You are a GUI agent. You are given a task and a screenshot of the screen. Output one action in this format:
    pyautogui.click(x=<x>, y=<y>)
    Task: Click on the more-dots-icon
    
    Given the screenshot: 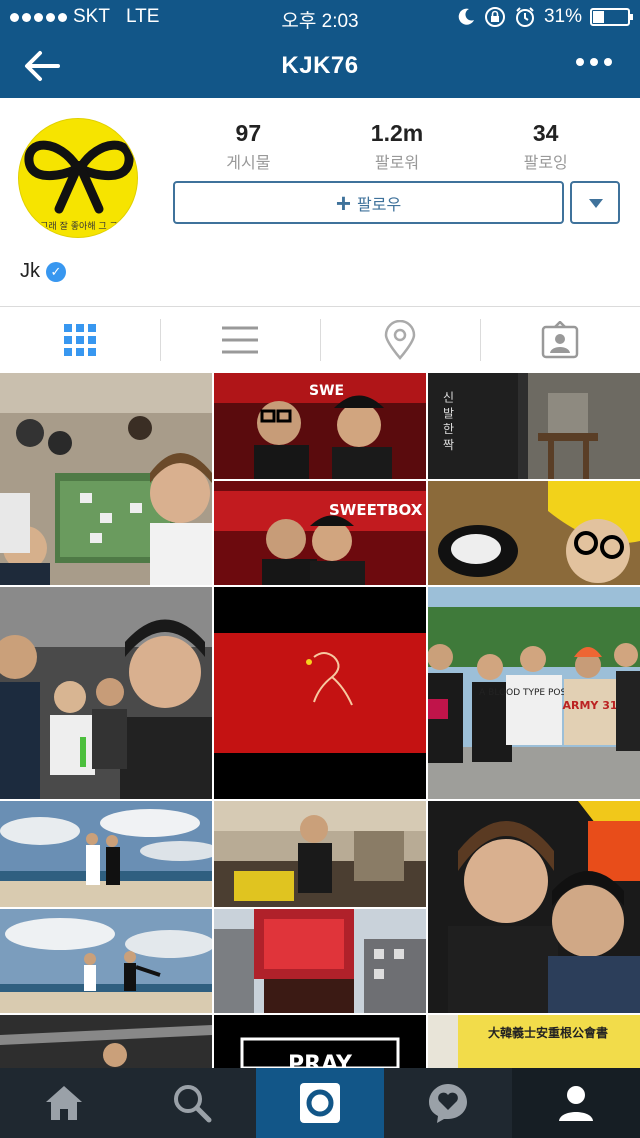 What is the action you would take?
    pyautogui.click(x=594, y=62)
    